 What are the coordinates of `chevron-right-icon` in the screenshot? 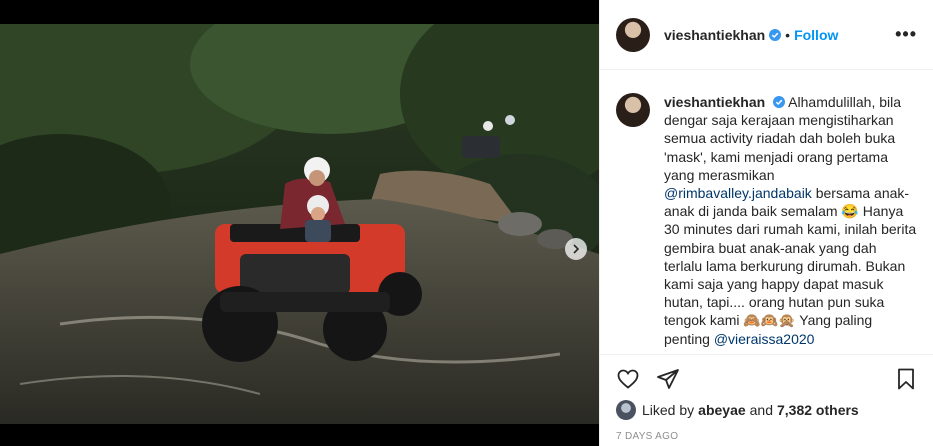 It's located at (576, 249).